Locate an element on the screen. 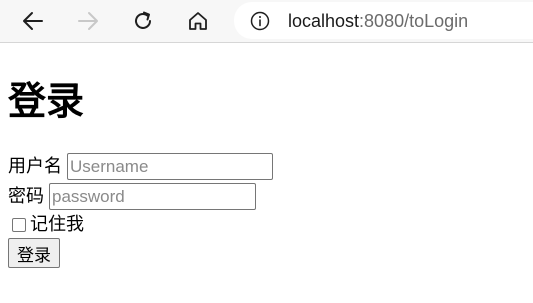 This screenshot has height=303, width=533. home-button is located at coordinates (198, 21).